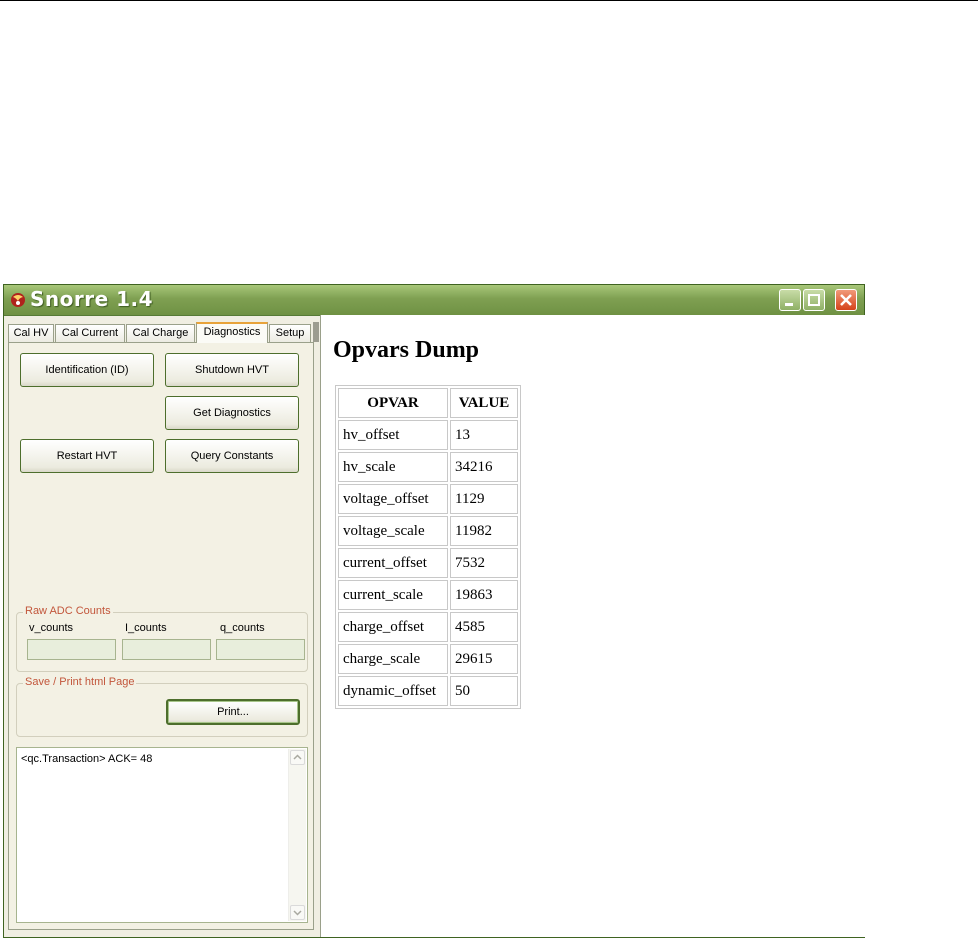 The image size is (978, 940). Describe the element at coordinates (92, 299) in the screenshot. I see `window-title: Snorre 1.4` at that location.